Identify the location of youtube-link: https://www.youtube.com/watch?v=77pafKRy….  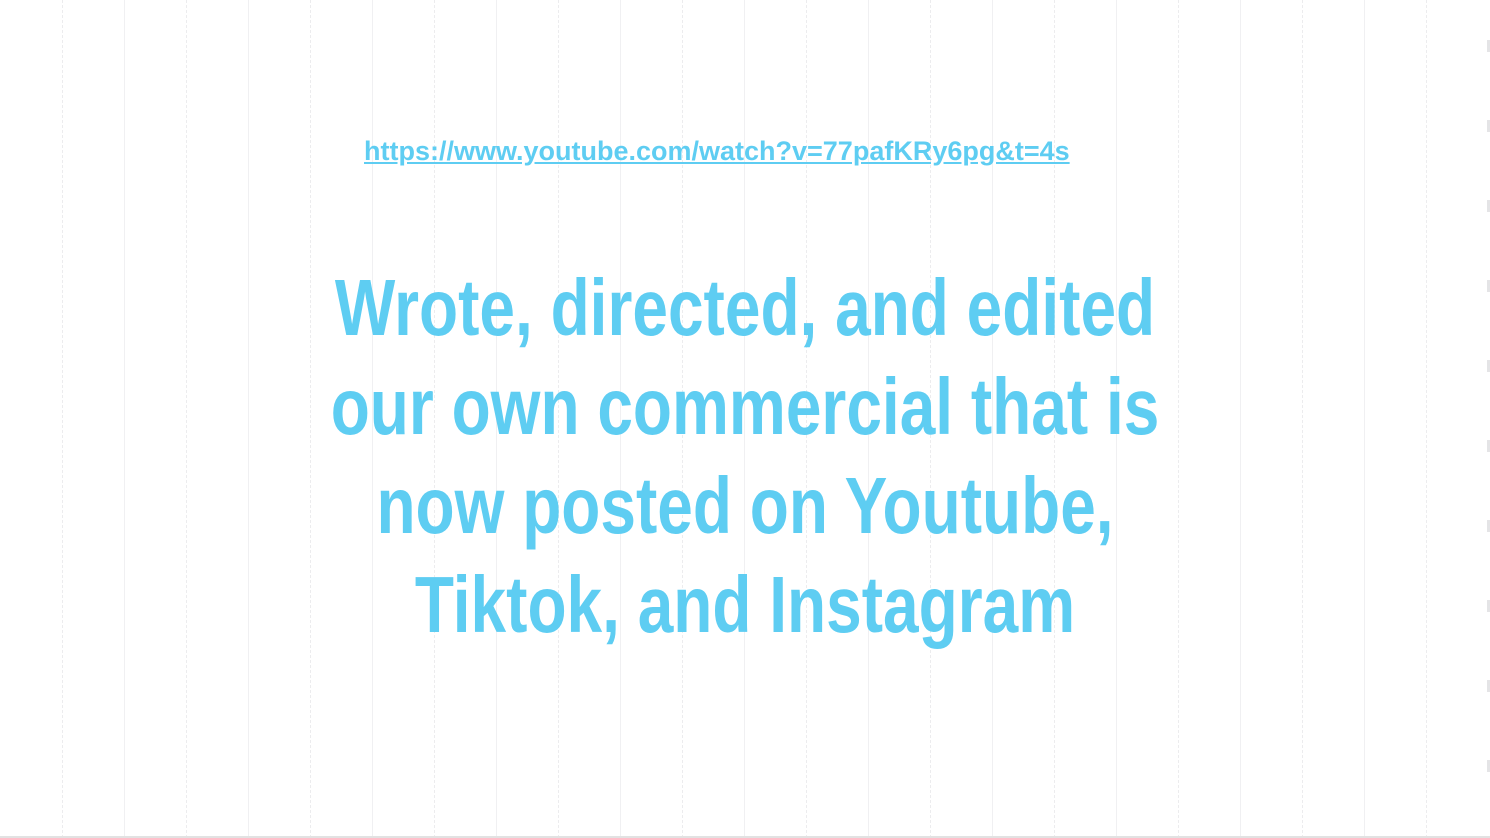
(744, 151).